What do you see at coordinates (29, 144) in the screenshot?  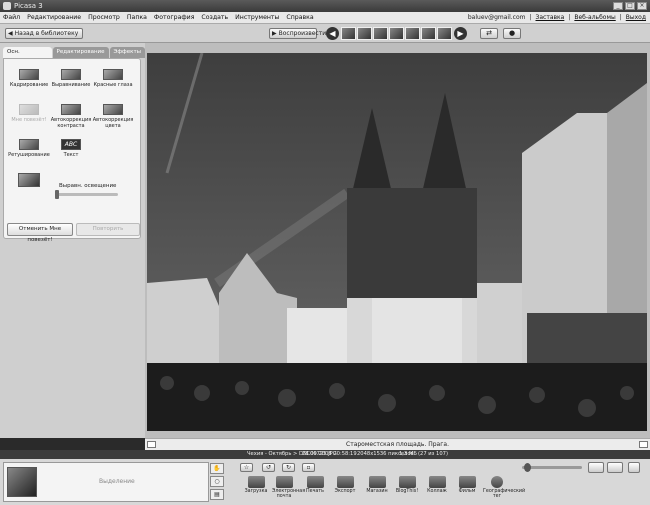 I see `retouch-icon` at bounding box center [29, 144].